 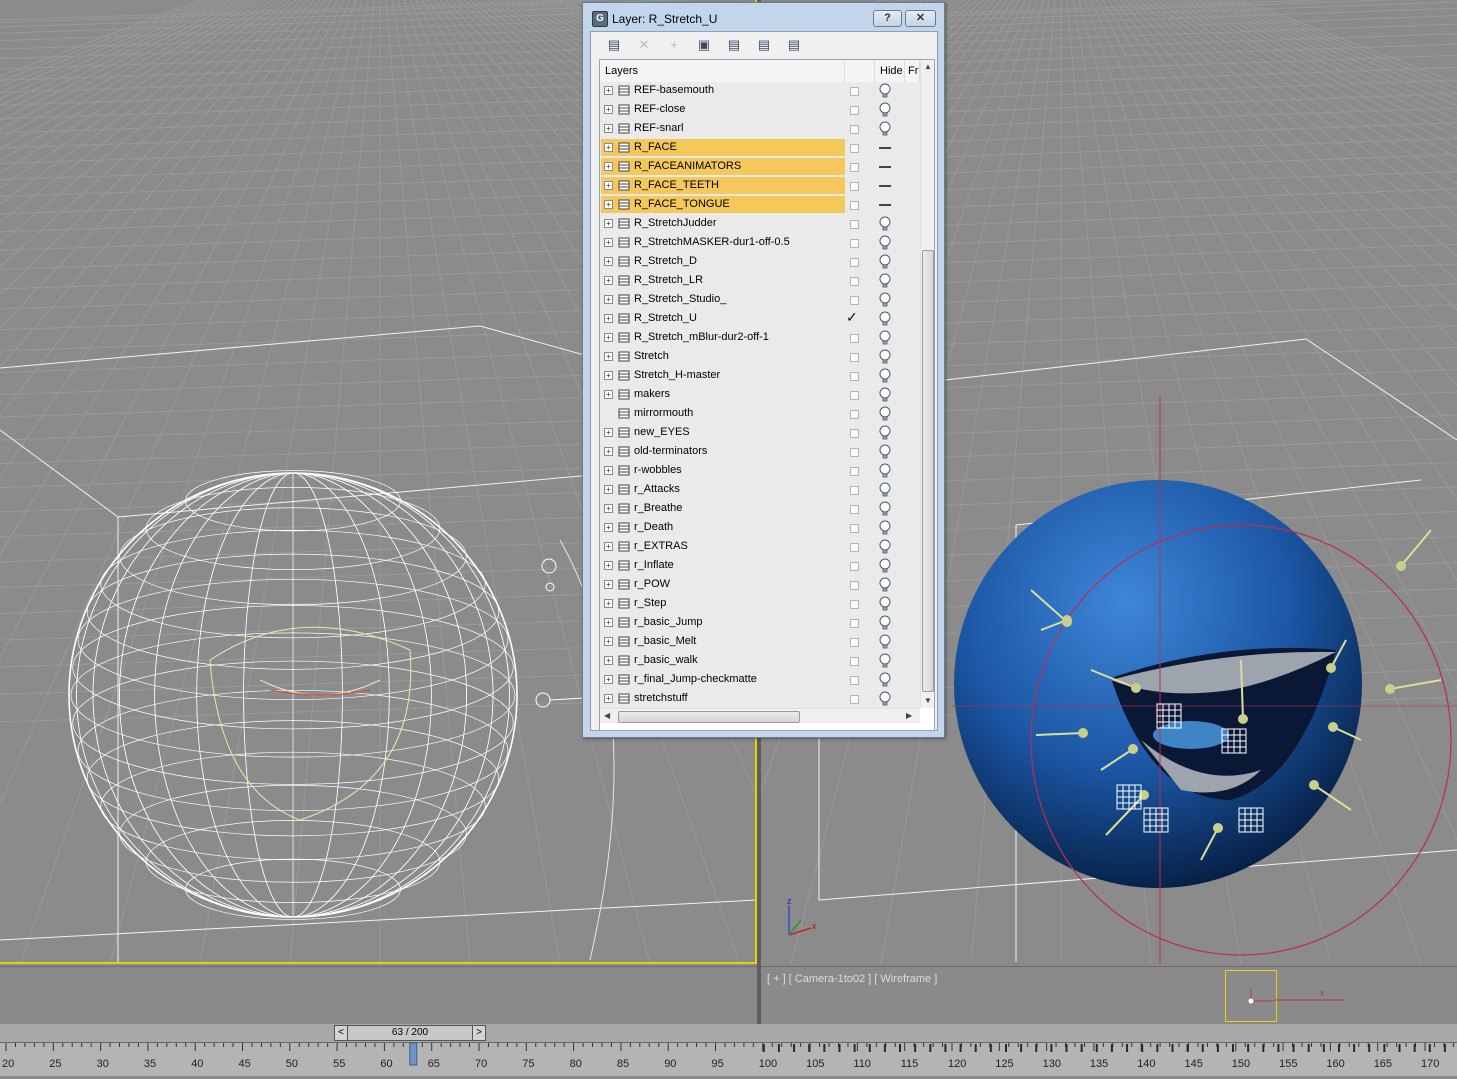 What do you see at coordinates (677, 375) in the screenshot?
I see `layer-name: Stretch_H-master` at bounding box center [677, 375].